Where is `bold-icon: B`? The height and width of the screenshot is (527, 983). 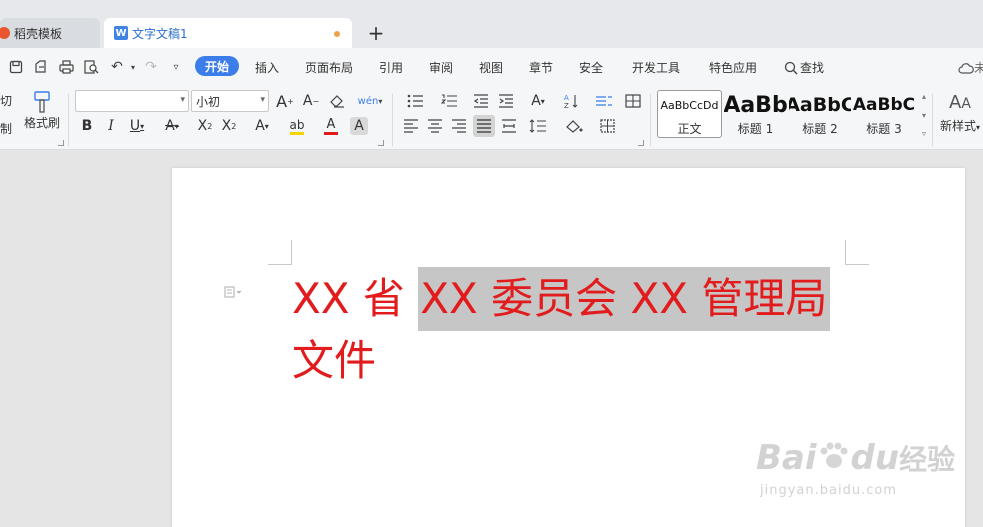
bold-icon: B is located at coordinates (87, 126).